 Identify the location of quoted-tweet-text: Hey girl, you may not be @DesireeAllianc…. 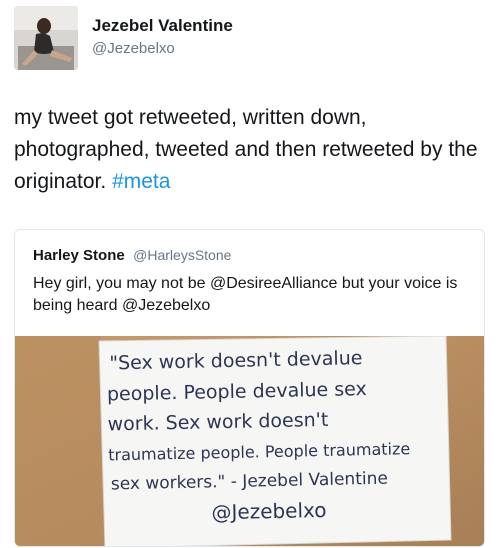
(245, 294).